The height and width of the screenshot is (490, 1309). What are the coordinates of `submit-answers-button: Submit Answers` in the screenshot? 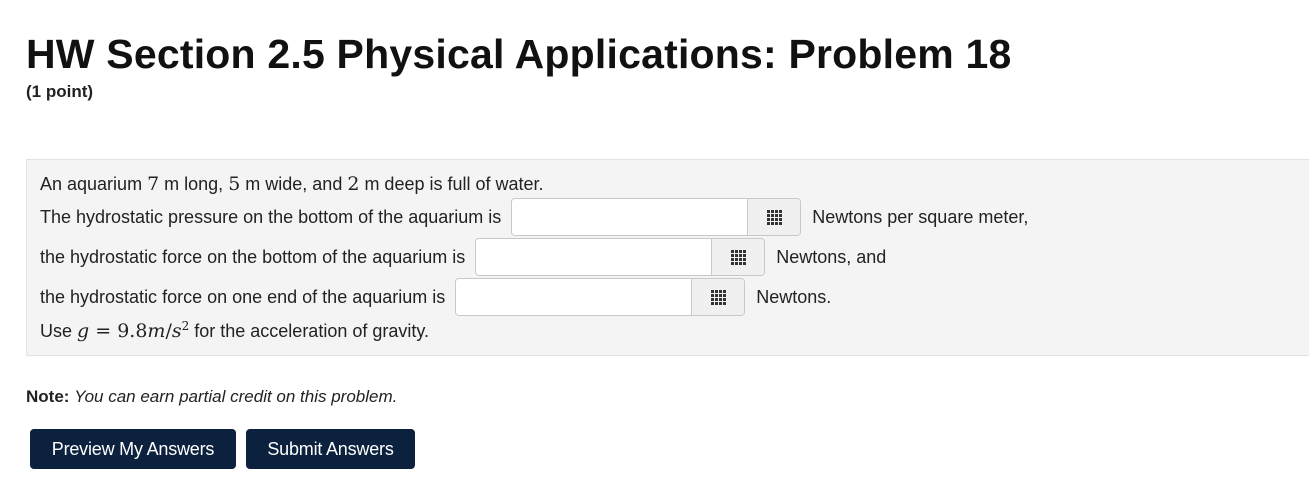 It's located at (330, 449).